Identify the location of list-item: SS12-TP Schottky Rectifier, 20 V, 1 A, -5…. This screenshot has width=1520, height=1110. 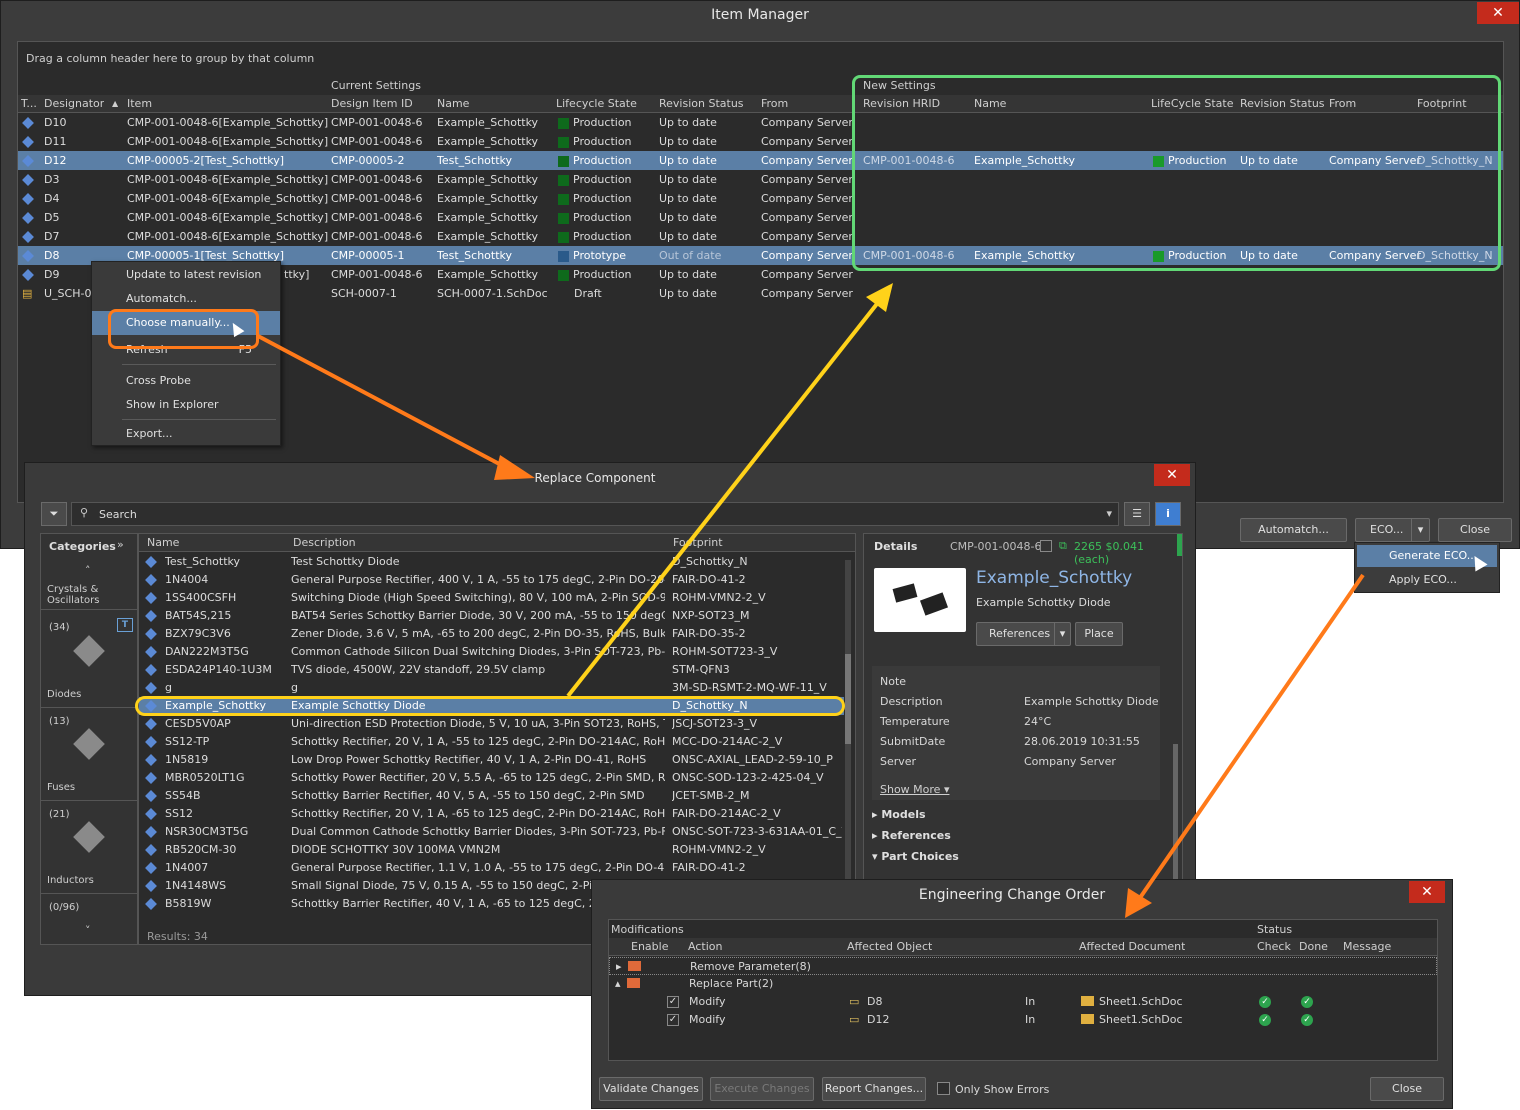
(491, 742).